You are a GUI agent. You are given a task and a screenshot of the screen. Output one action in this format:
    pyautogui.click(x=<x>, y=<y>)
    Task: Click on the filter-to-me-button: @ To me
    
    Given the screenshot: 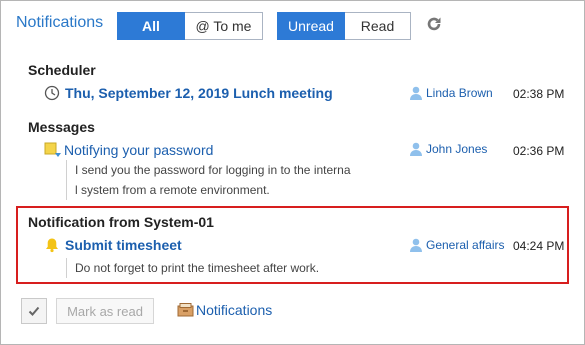 What is the action you would take?
    pyautogui.click(x=224, y=26)
    